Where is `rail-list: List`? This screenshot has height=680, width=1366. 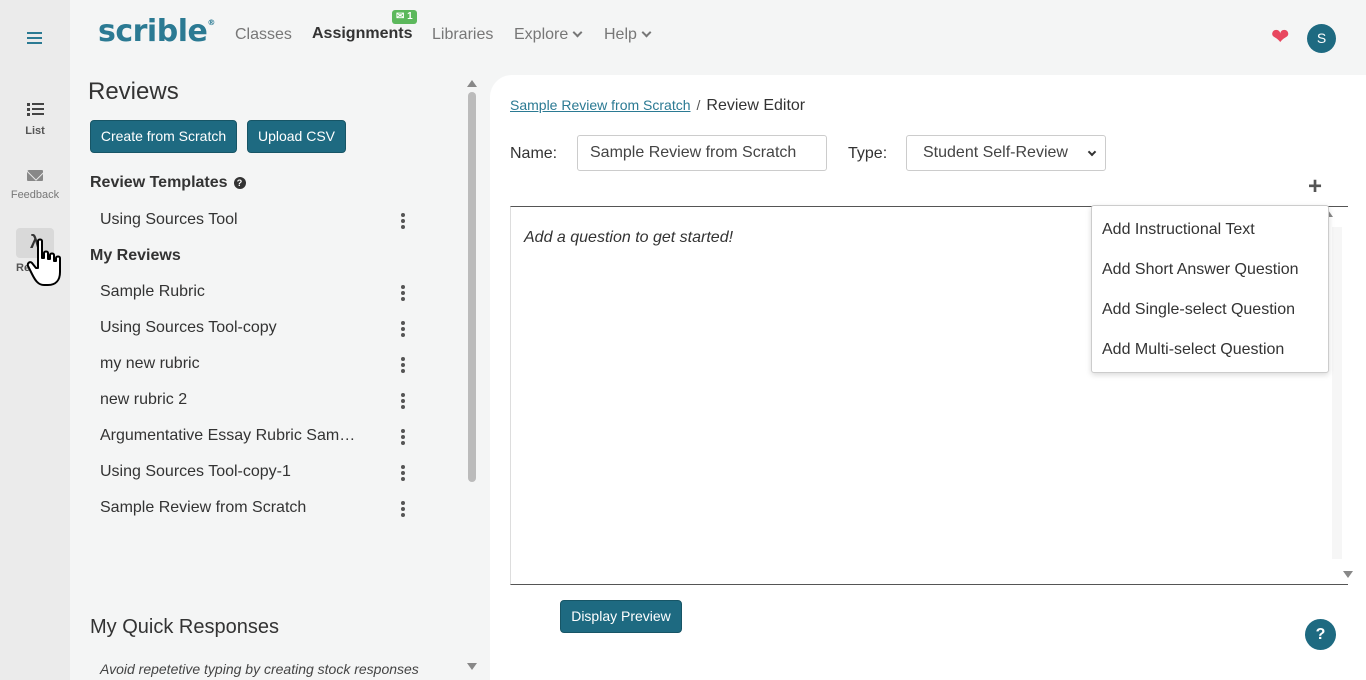
rail-list: List is located at coordinates (35, 120).